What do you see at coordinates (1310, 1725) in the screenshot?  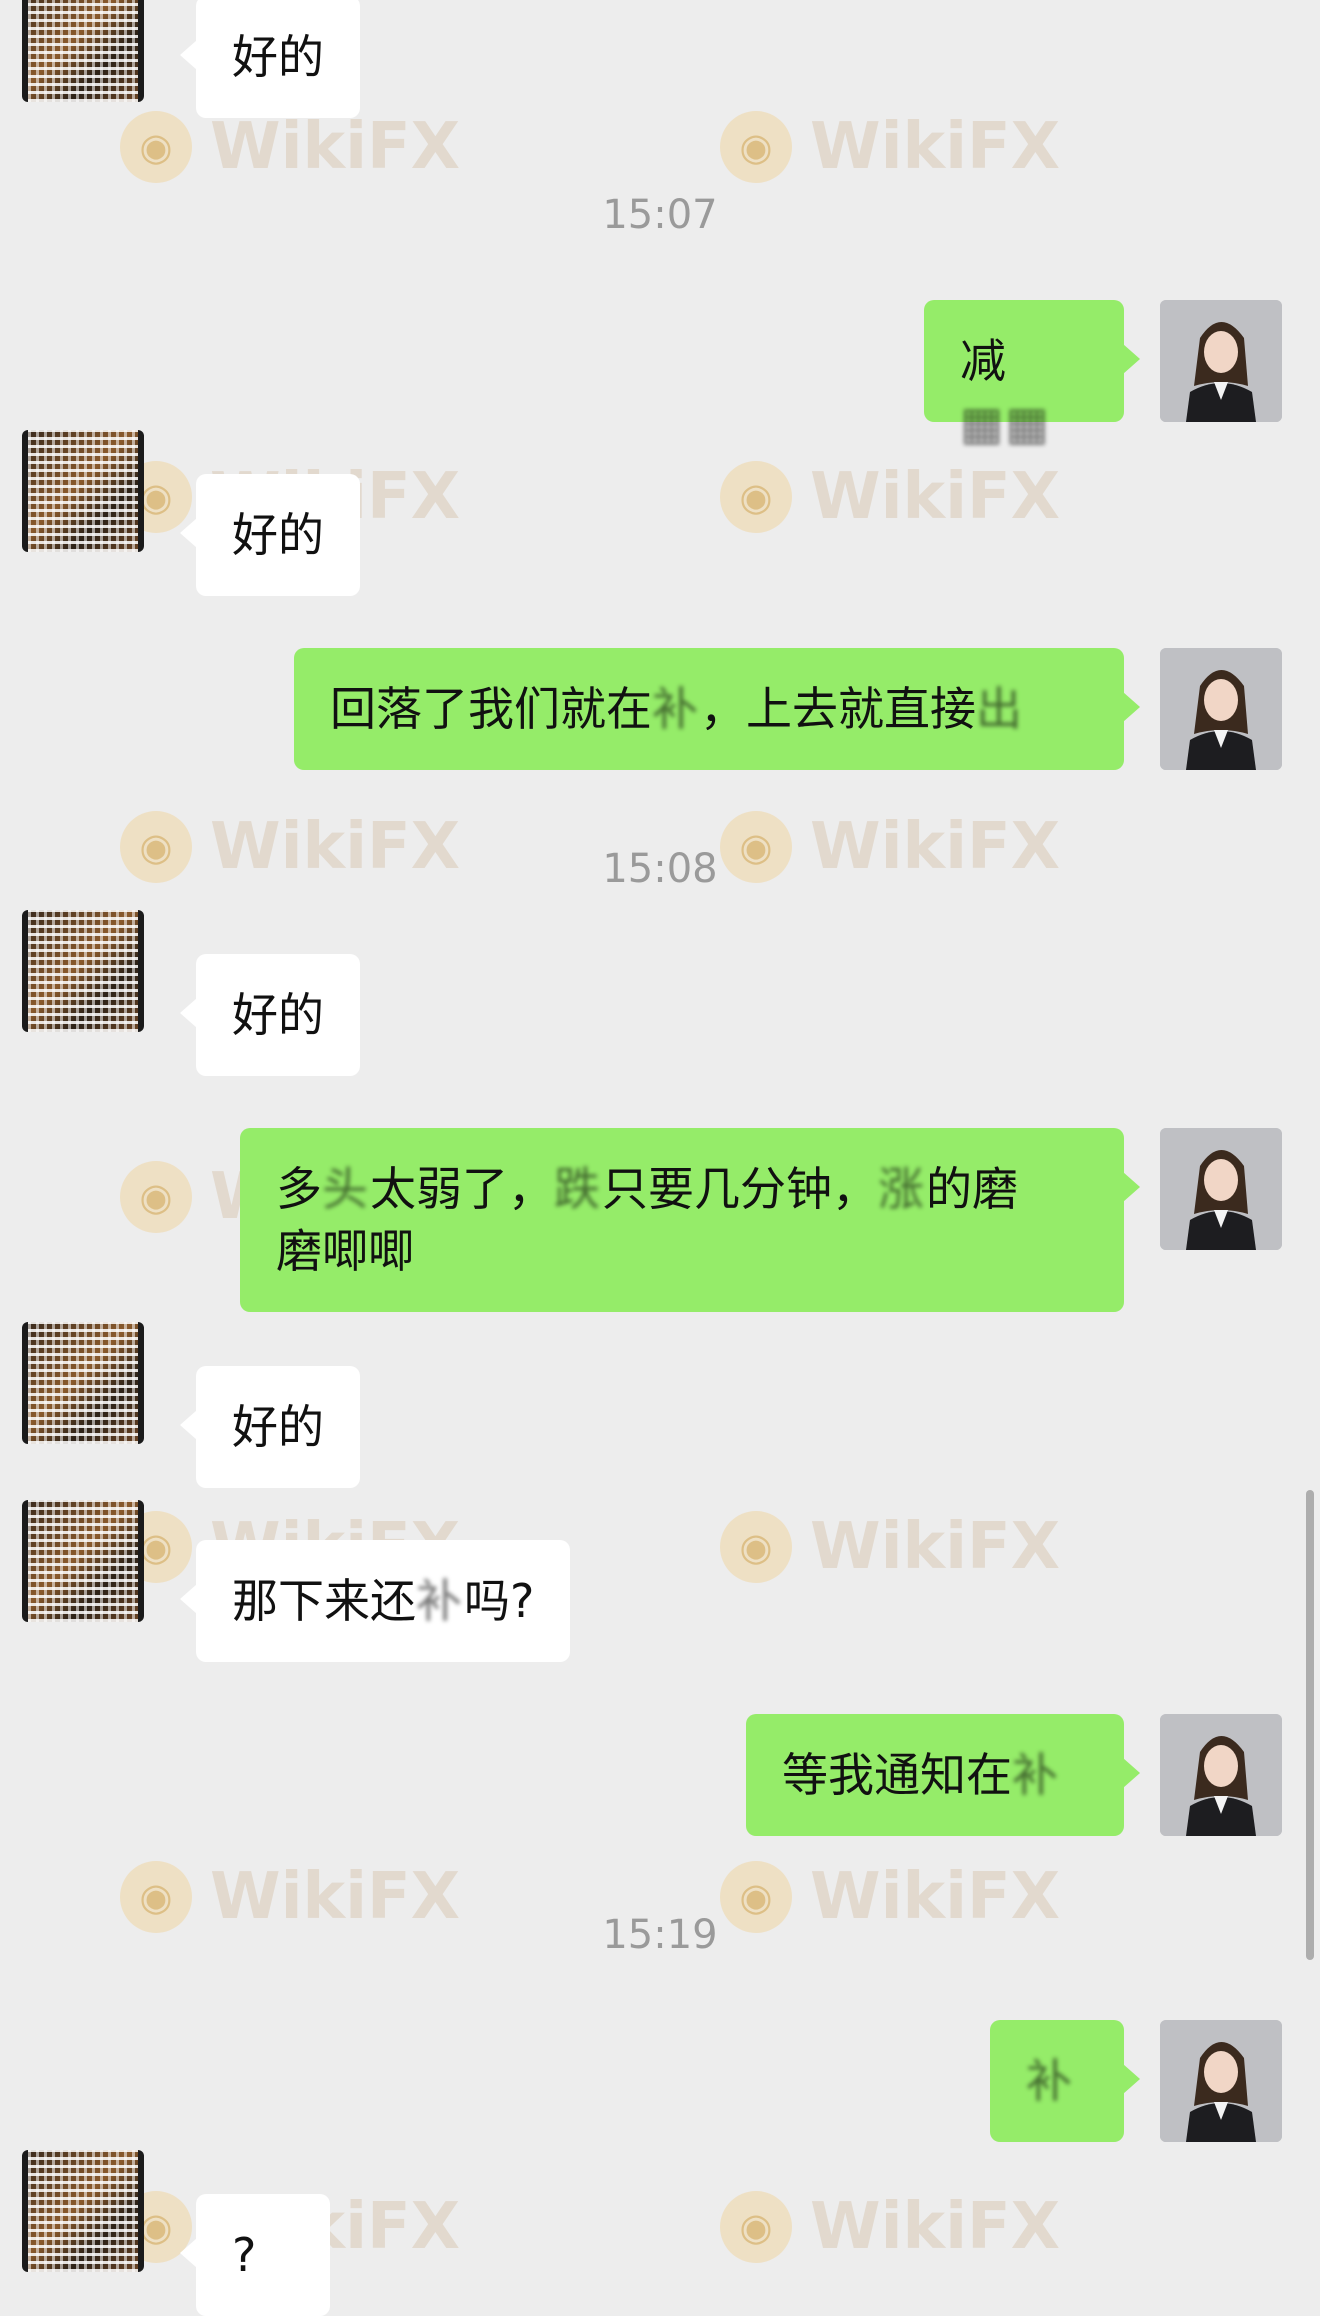 I see `scrollbar` at bounding box center [1310, 1725].